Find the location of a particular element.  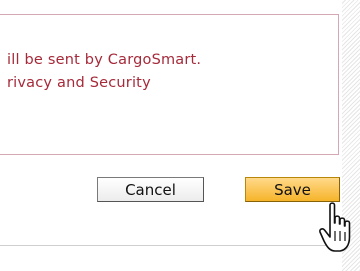

message-line-1: ill be sent by CargoSmart. is located at coordinates (104, 60).